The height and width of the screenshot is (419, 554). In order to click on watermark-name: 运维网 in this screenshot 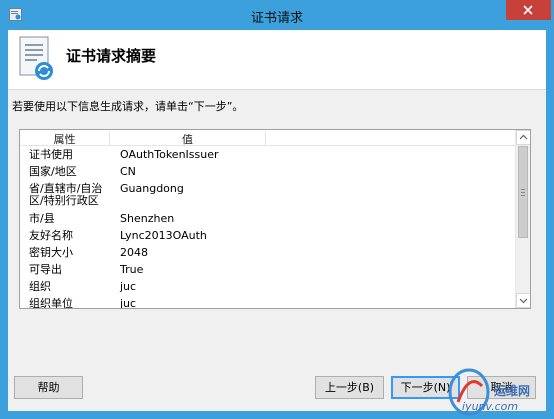, I will do `click(512, 391)`.